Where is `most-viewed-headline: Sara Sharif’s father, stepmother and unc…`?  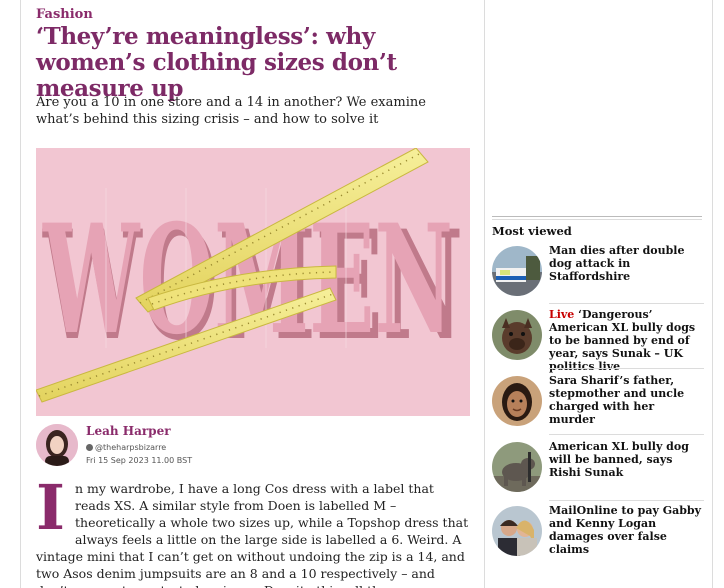 most-viewed-headline: Sara Sharif’s father, stepmother and unc… is located at coordinates (626, 400).